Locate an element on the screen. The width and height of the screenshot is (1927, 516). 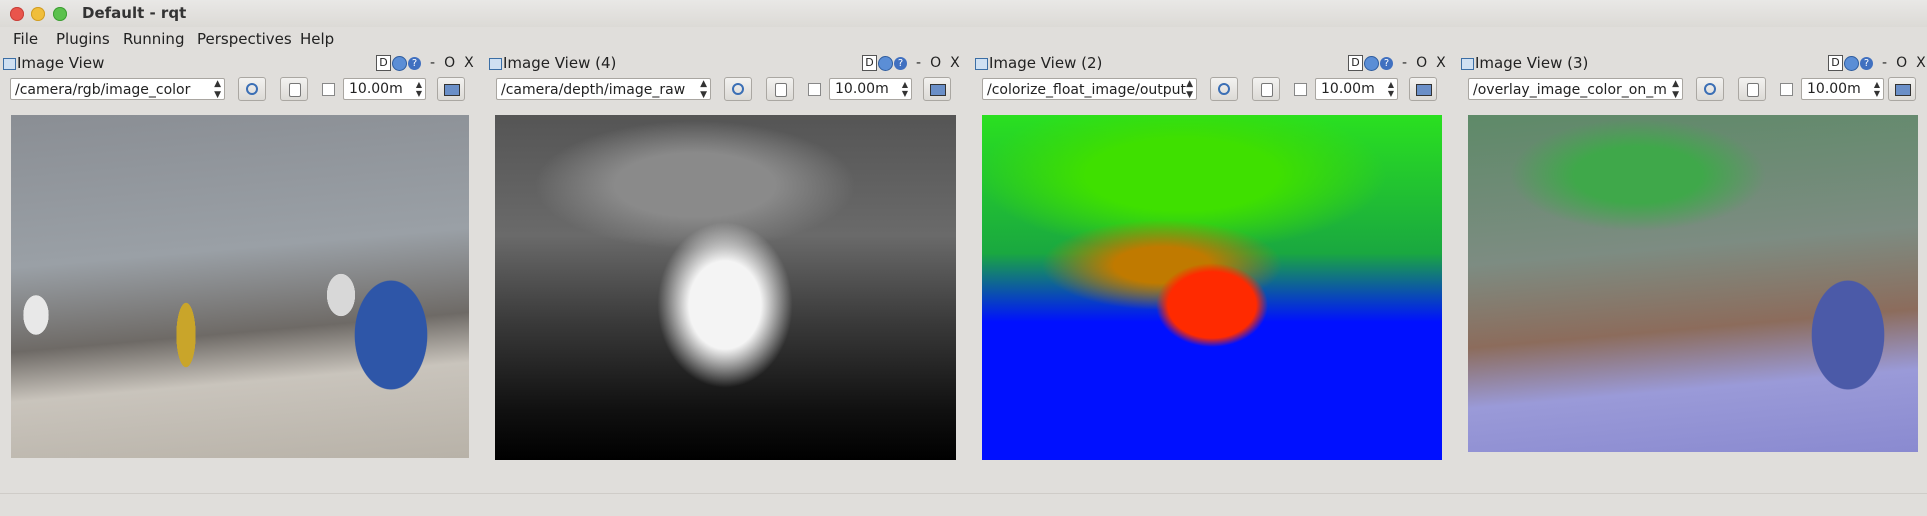
menu-bar: File Plugins Running Perspectives Help is located at coordinates (963, 39).